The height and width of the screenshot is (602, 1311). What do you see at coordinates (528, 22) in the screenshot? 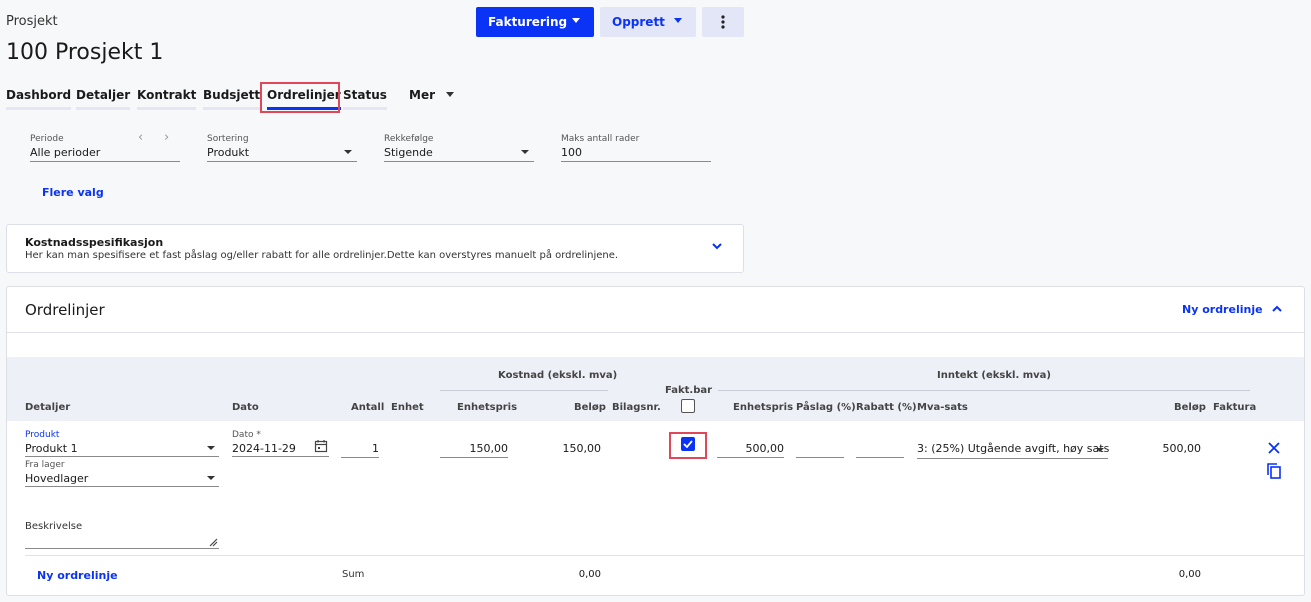
I see `invoicing-button-label: Fakturering` at bounding box center [528, 22].